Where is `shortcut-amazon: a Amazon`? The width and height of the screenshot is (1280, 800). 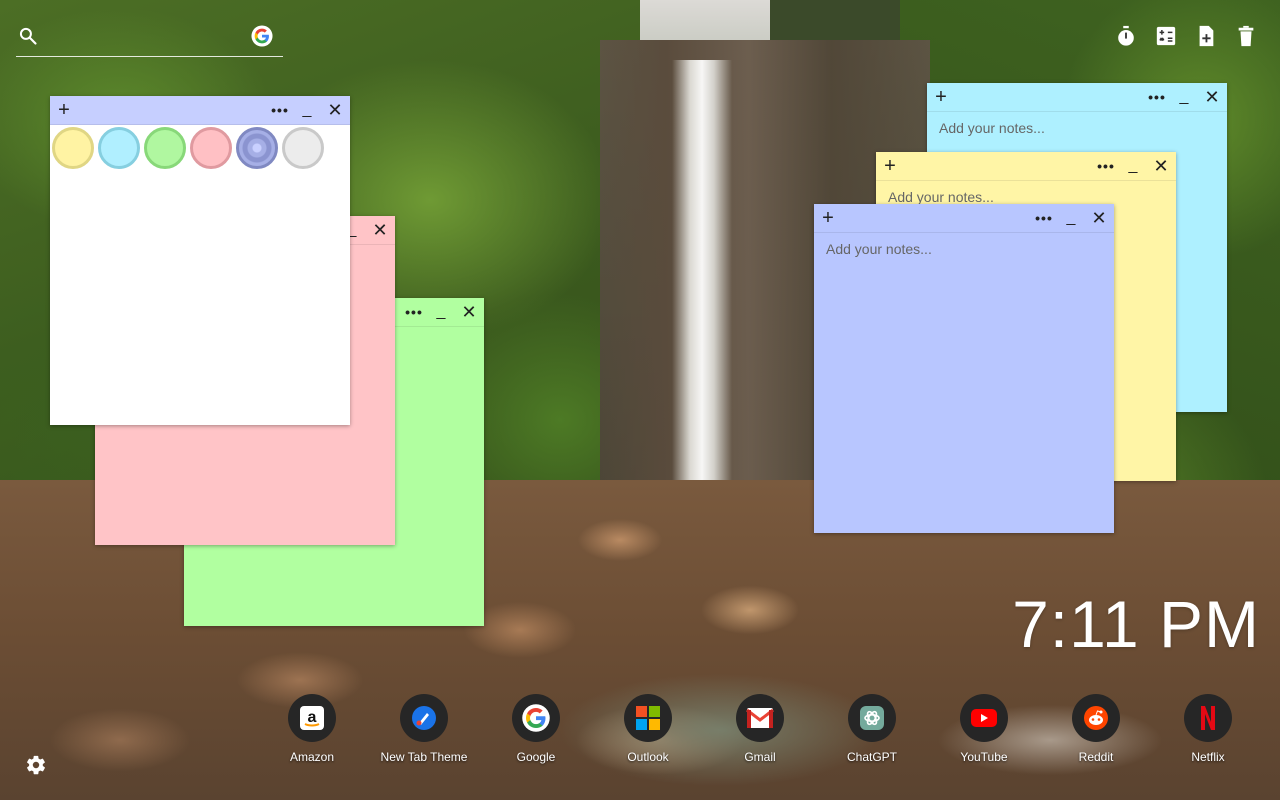 shortcut-amazon: a Amazon is located at coordinates (312, 734).